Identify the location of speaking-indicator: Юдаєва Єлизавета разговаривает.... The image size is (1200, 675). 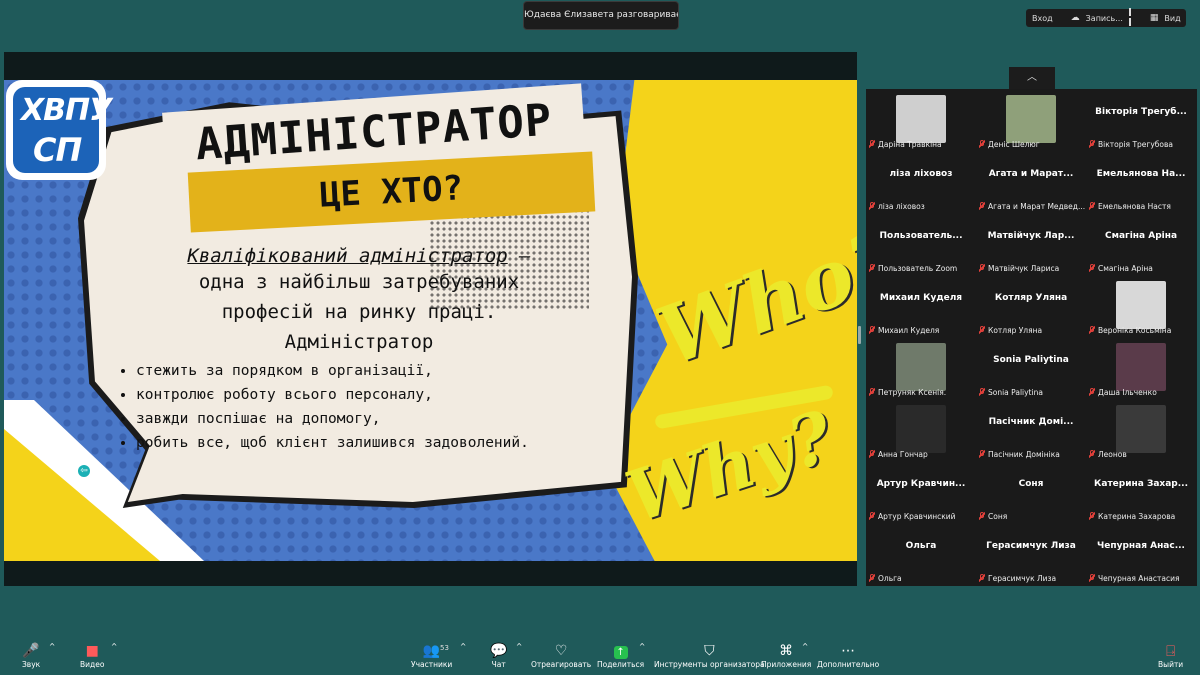
(601, 15).